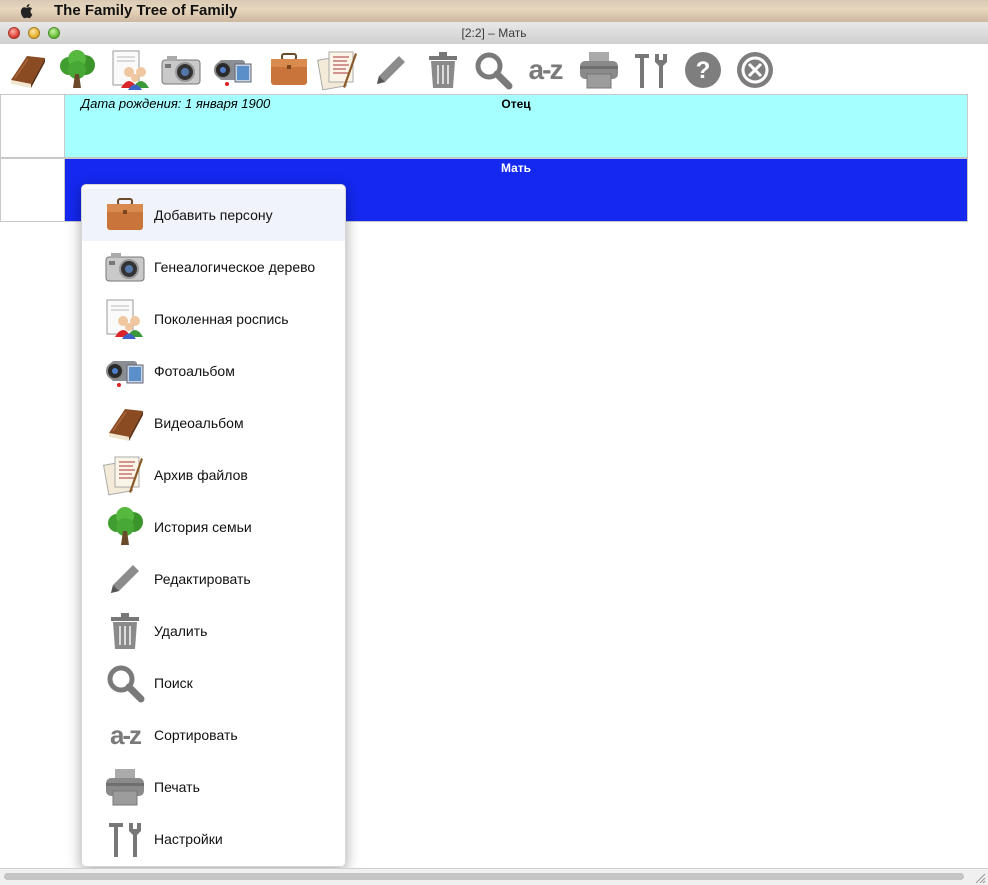 This screenshot has height=885, width=988. What do you see at coordinates (125, 475) in the screenshot?
I see `papers-pen-icon` at bounding box center [125, 475].